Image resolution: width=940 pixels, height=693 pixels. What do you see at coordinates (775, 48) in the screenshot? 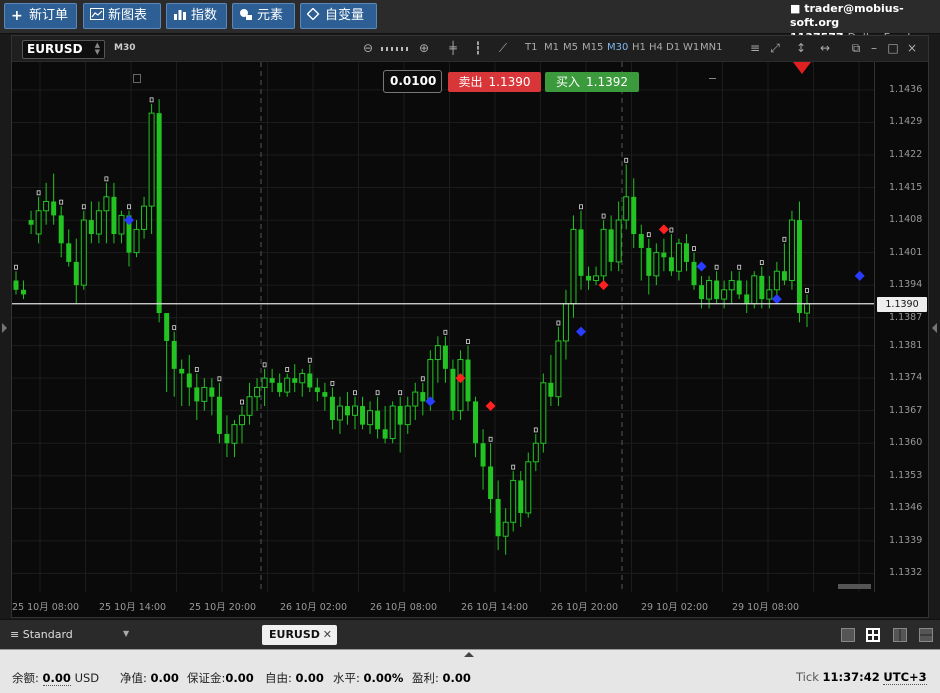
I see `trendline-icon: ⤢` at bounding box center [775, 48].